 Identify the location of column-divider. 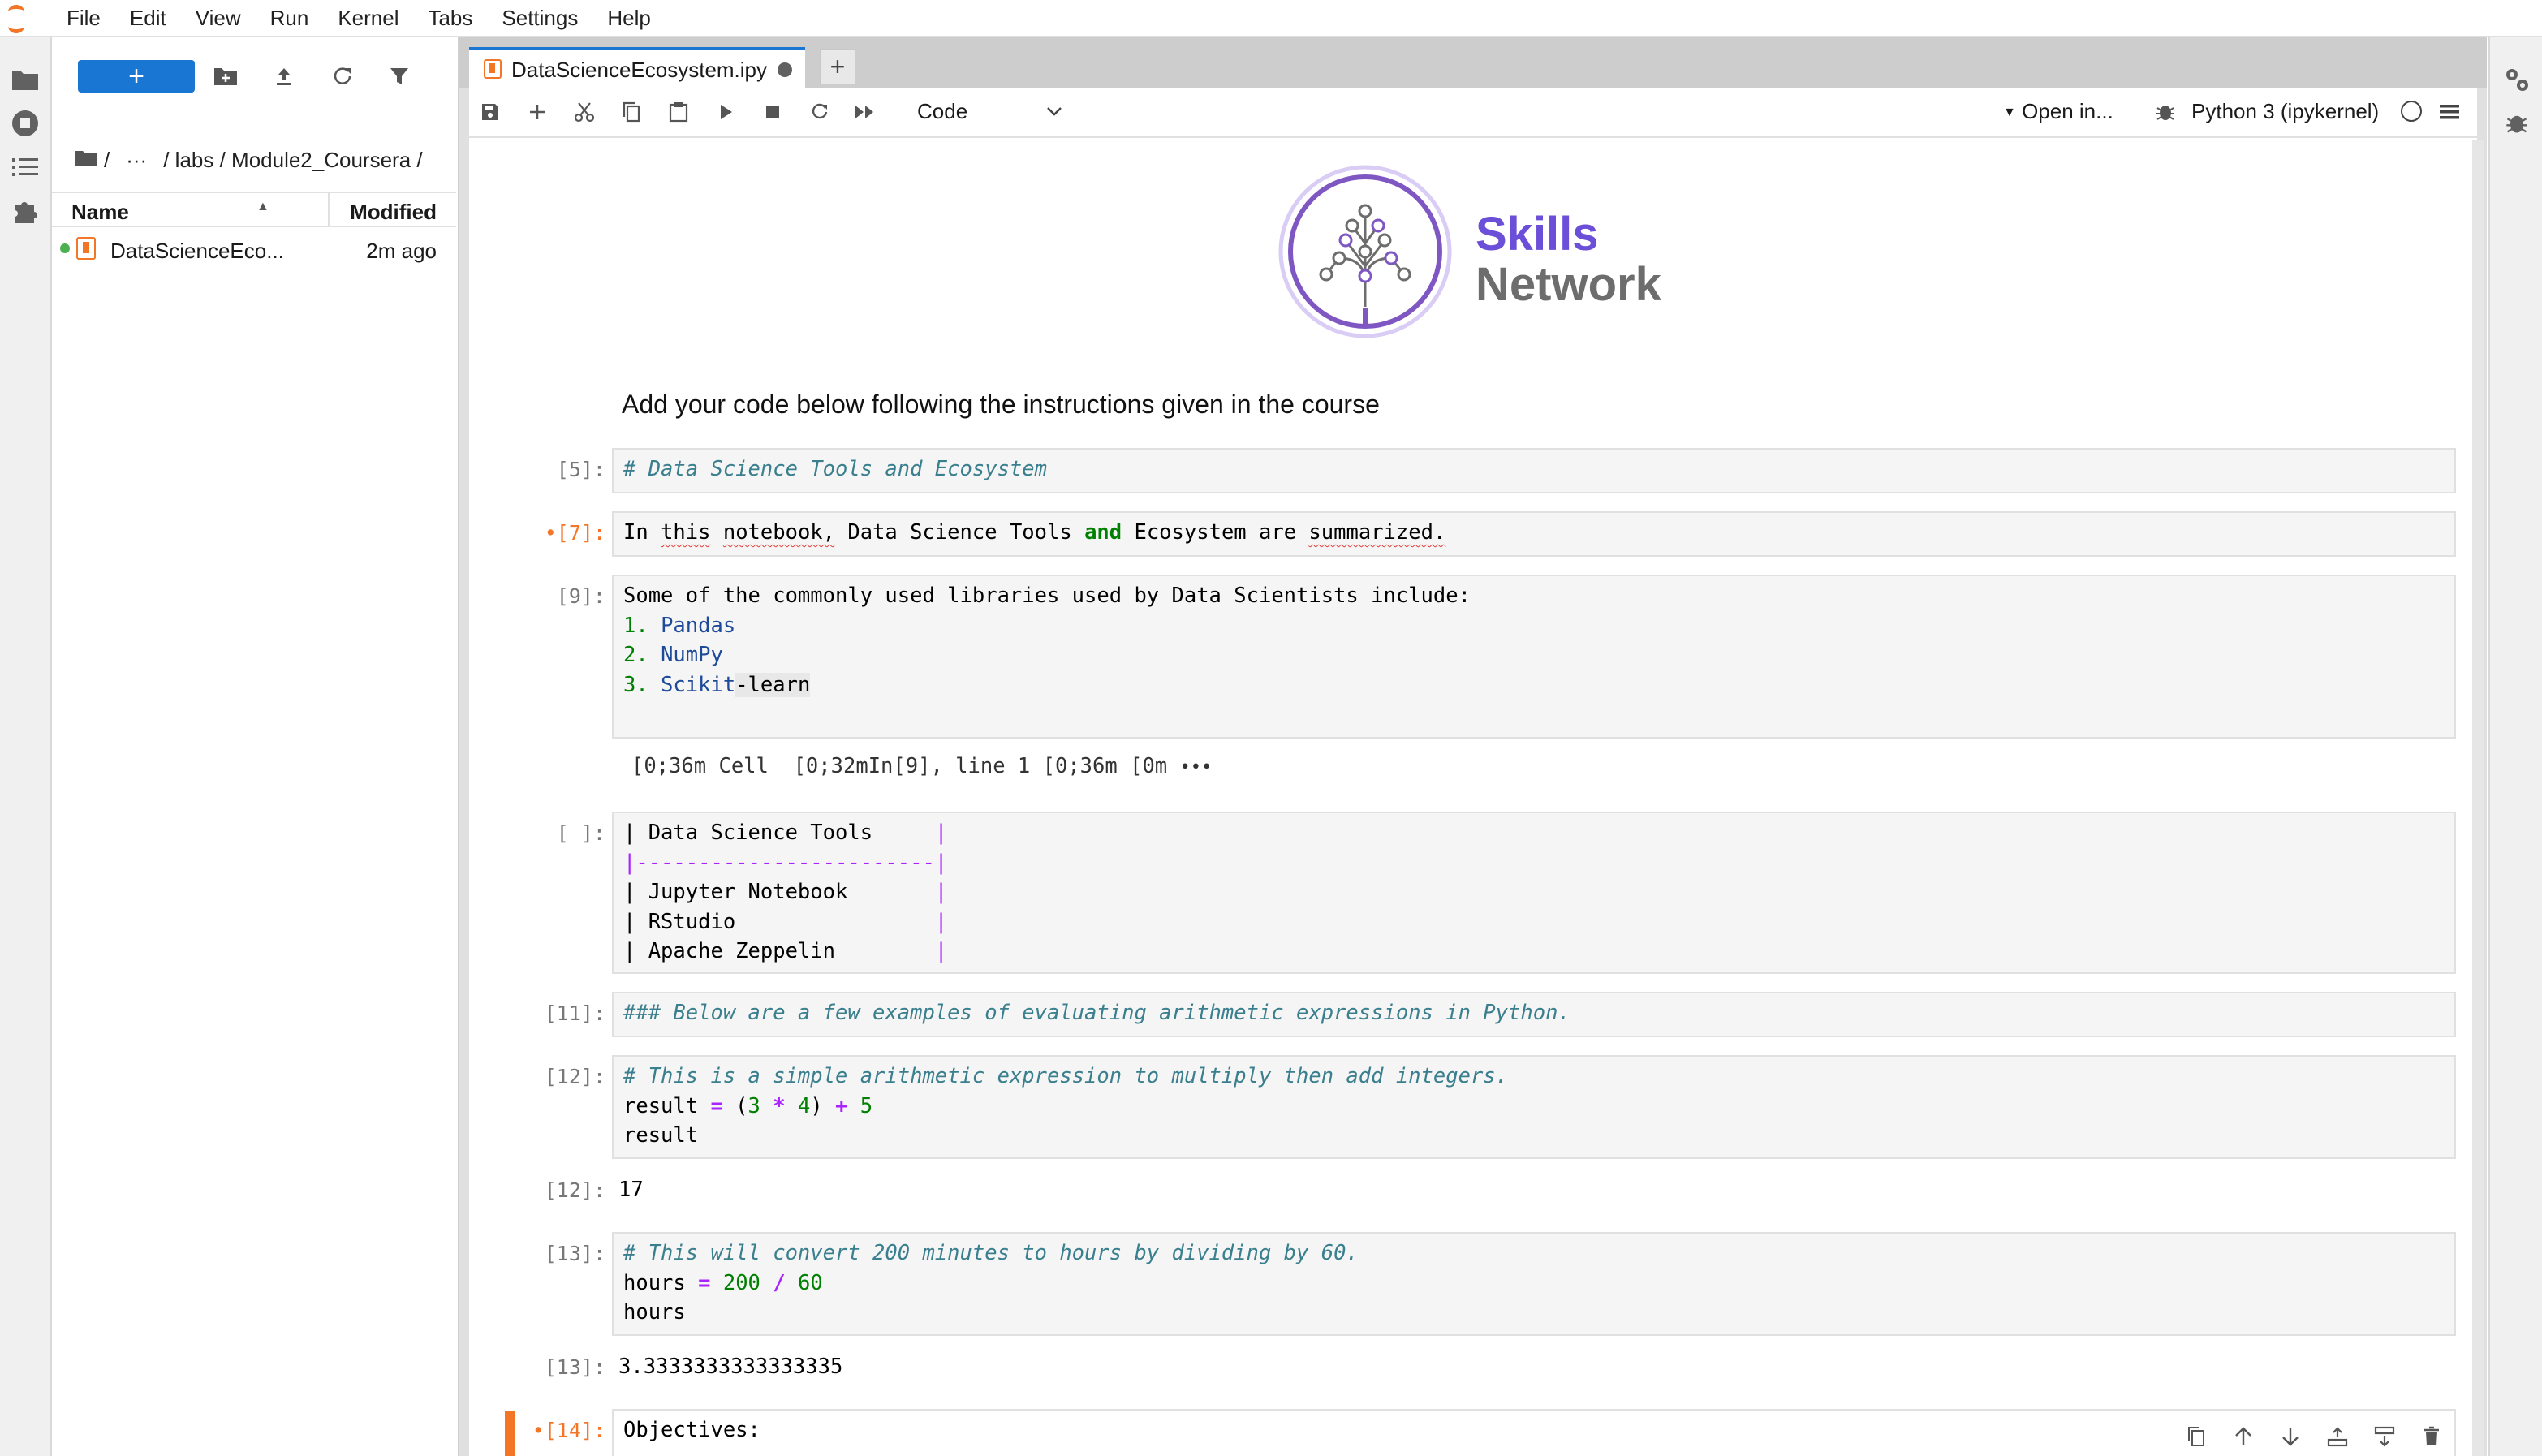
(329, 210).